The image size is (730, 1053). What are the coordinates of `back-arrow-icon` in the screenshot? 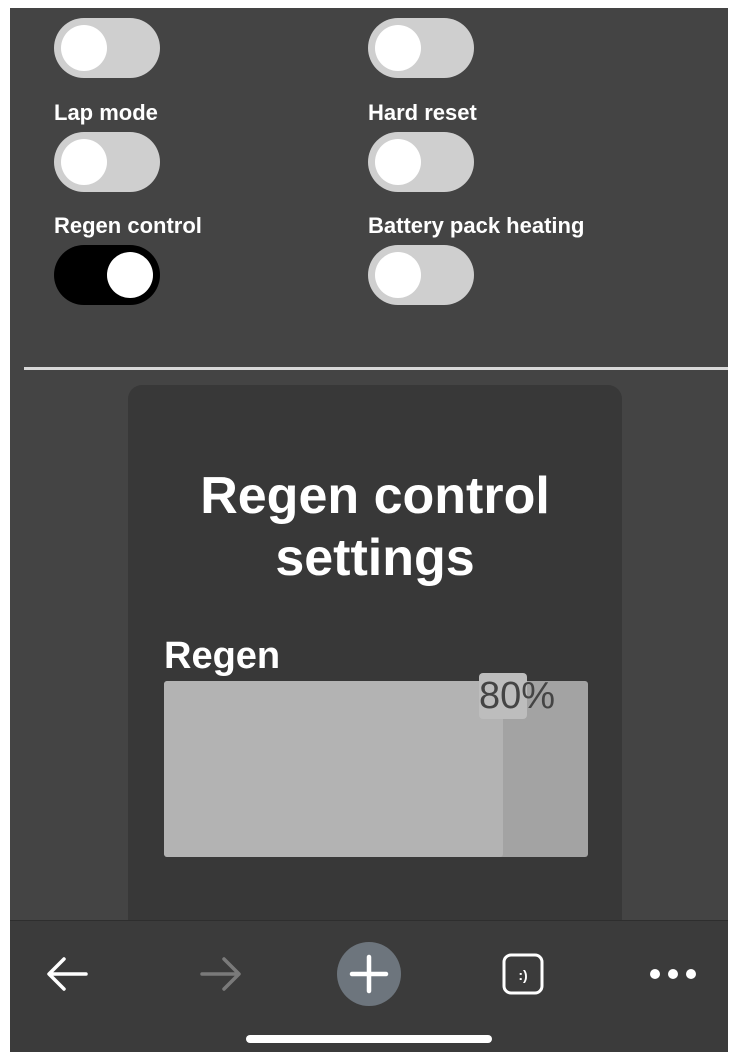 It's located at (67, 974).